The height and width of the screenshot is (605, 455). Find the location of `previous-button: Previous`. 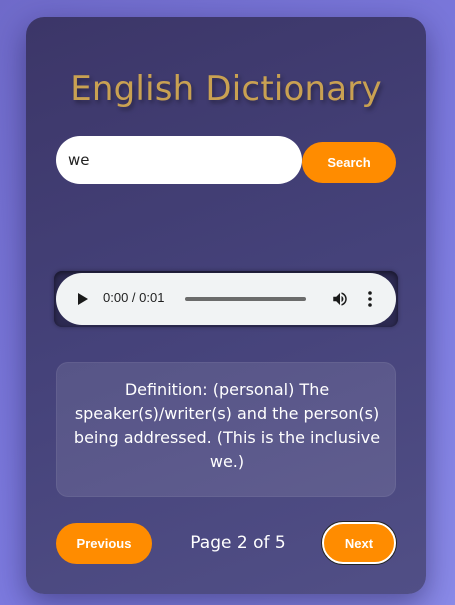

previous-button: Previous is located at coordinates (104, 543).